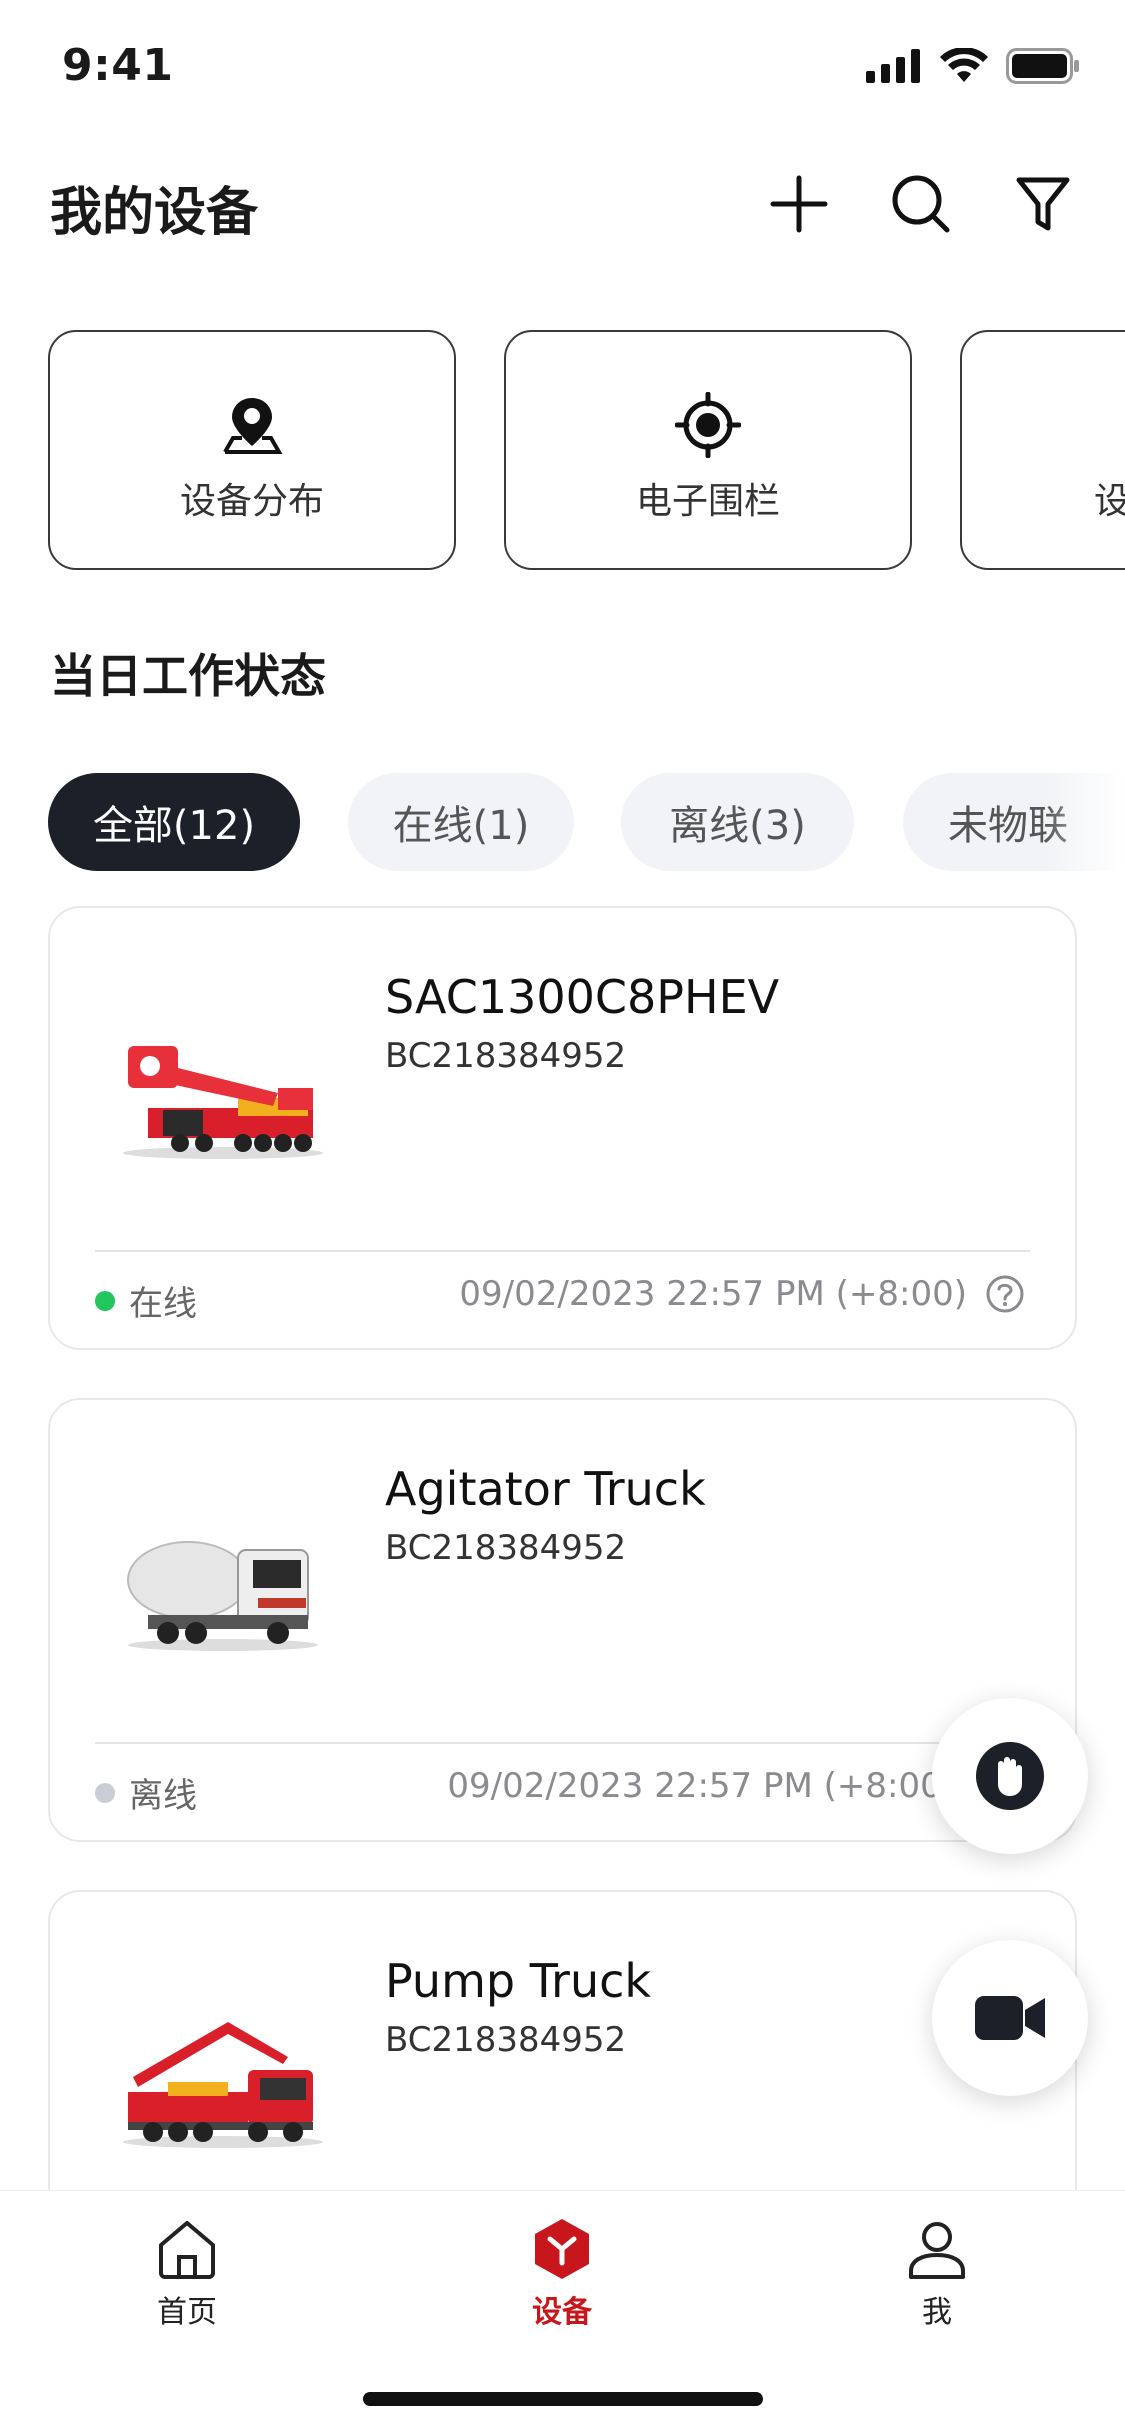 Image resolution: width=1125 pixels, height=2436 pixels. Describe the element at coordinates (893, 66) in the screenshot. I see `signal-icon` at that location.